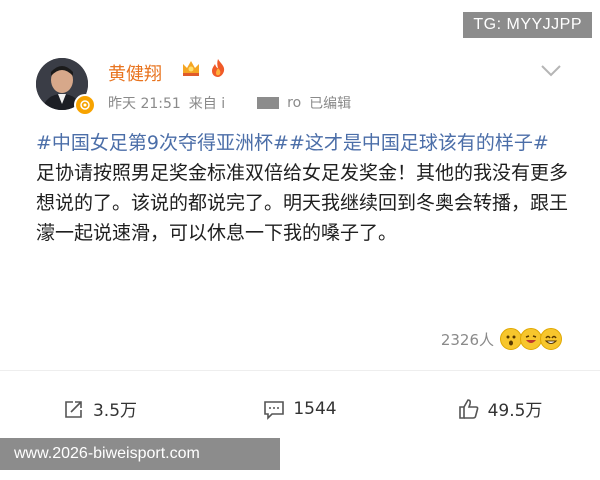  I want to click on like-count: 49.5万, so click(515, 411).